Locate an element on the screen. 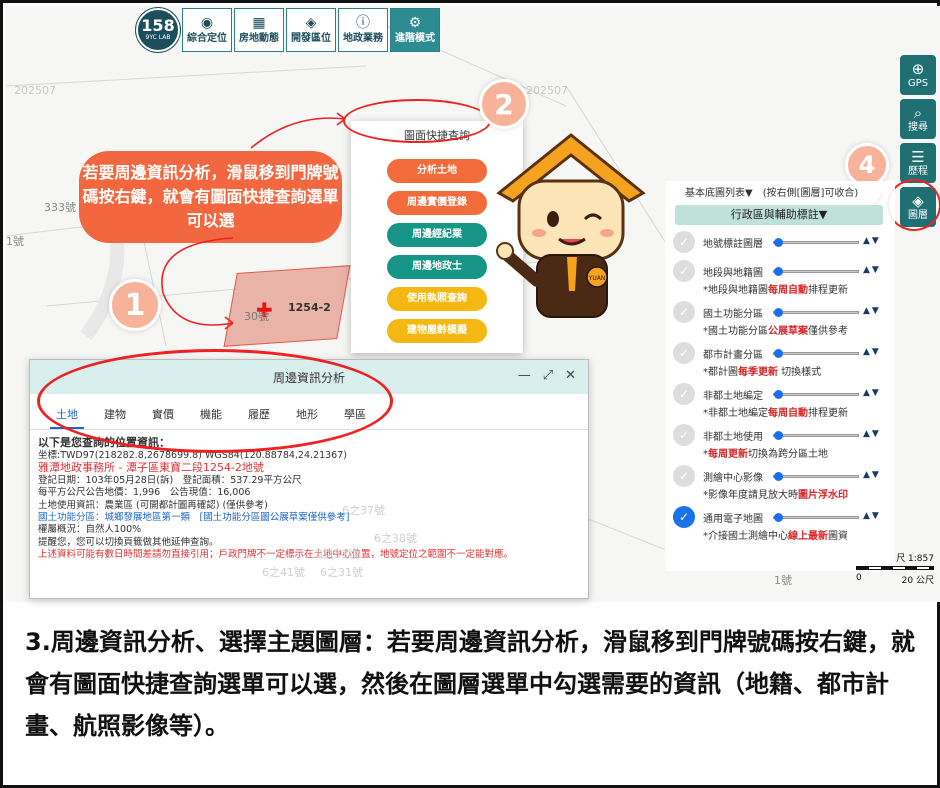  layer-row: ✓ 地號標註圖層 ▲▼ is located at coordinates (780, 242).